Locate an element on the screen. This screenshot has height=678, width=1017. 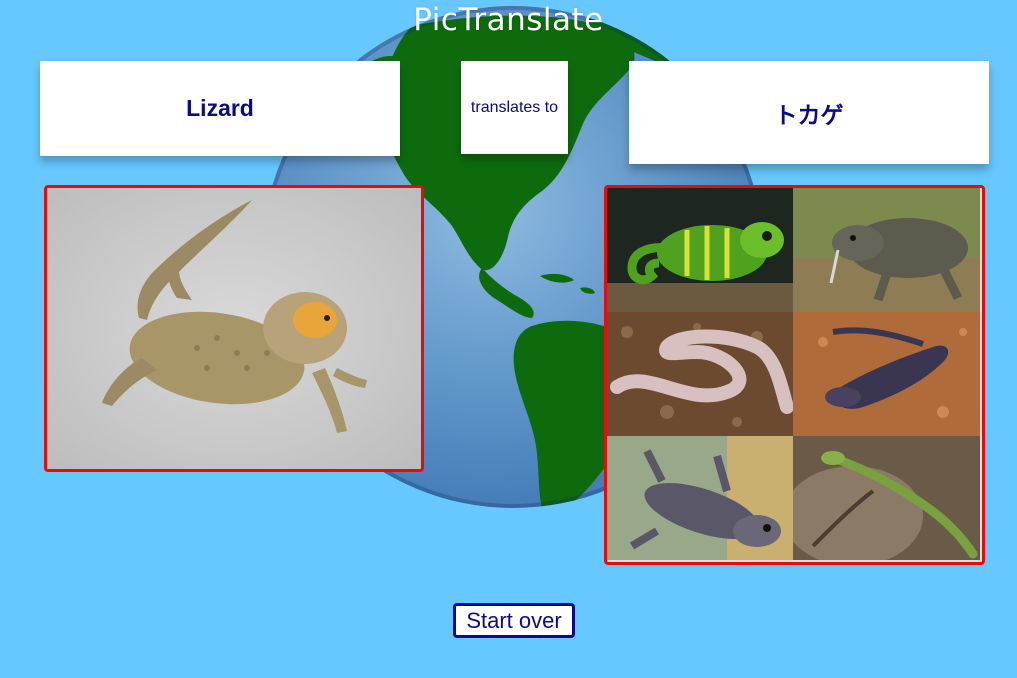
source-word-card: Lizard is located at coordinates (220, 108).